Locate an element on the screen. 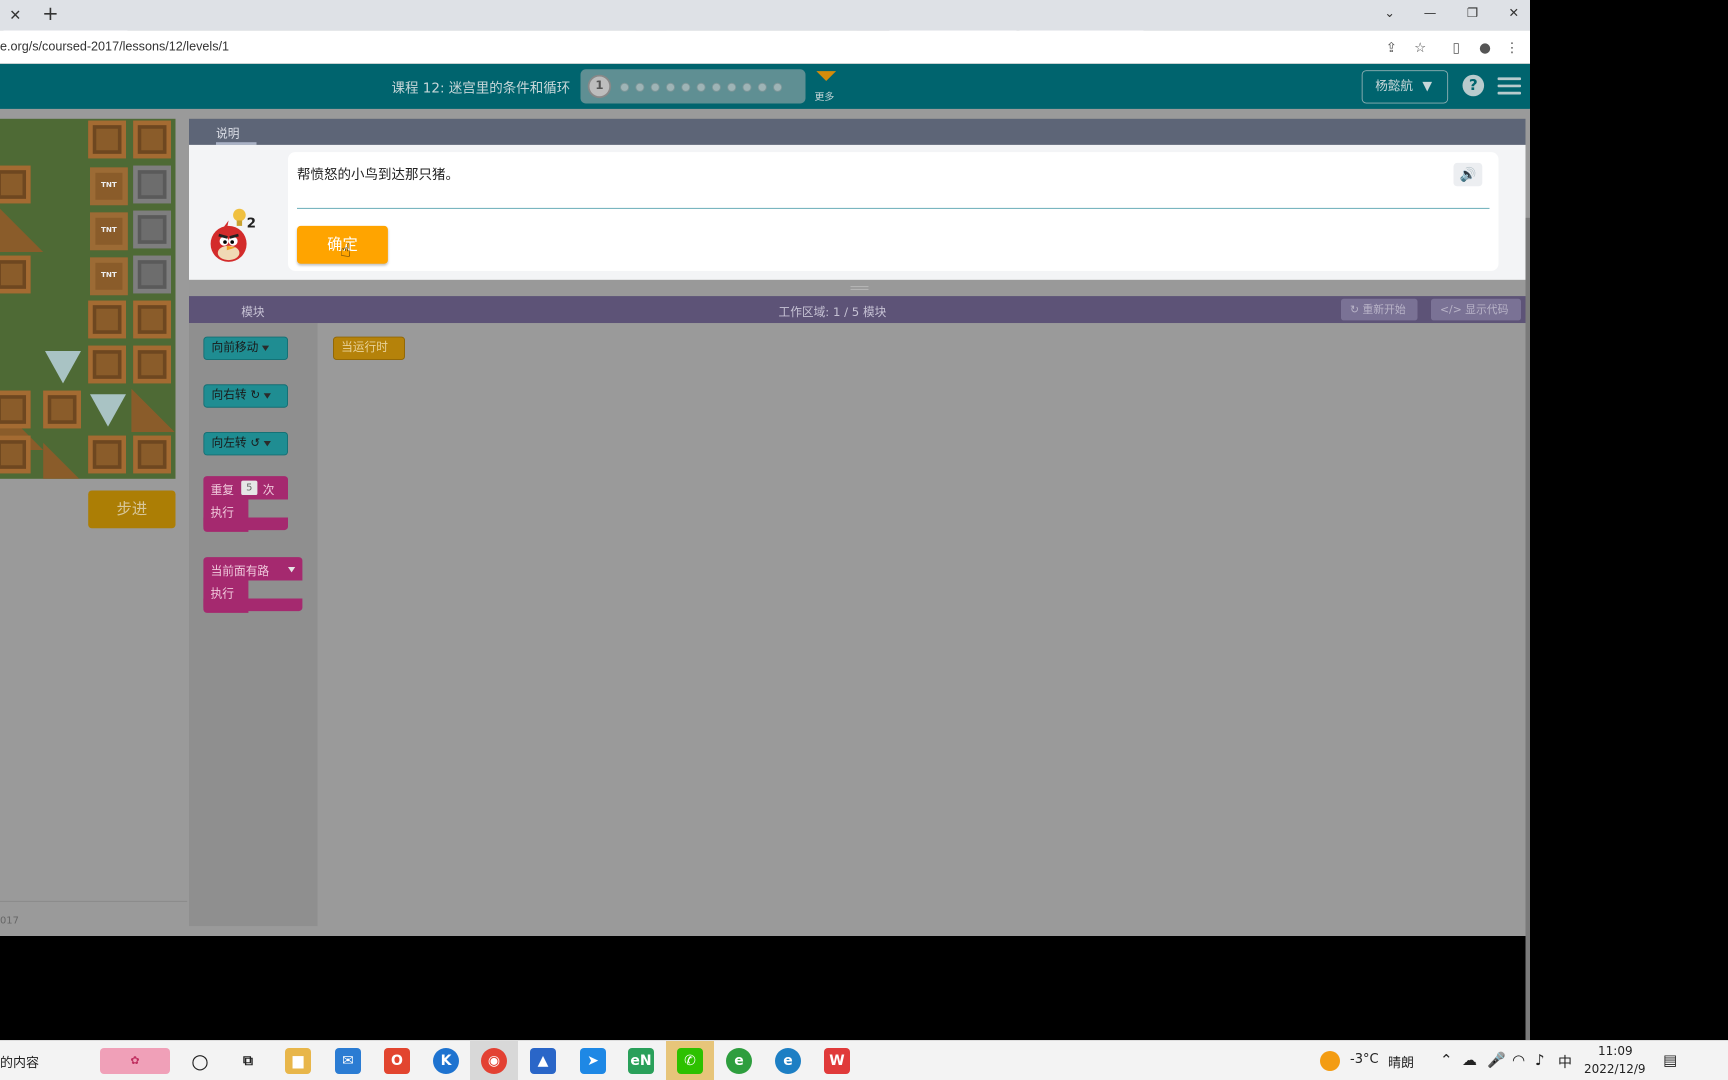 The width and height of the screenshot is (1728, 1080). hand-cursor-icon: ☝ is located at coordinates (345, 250).